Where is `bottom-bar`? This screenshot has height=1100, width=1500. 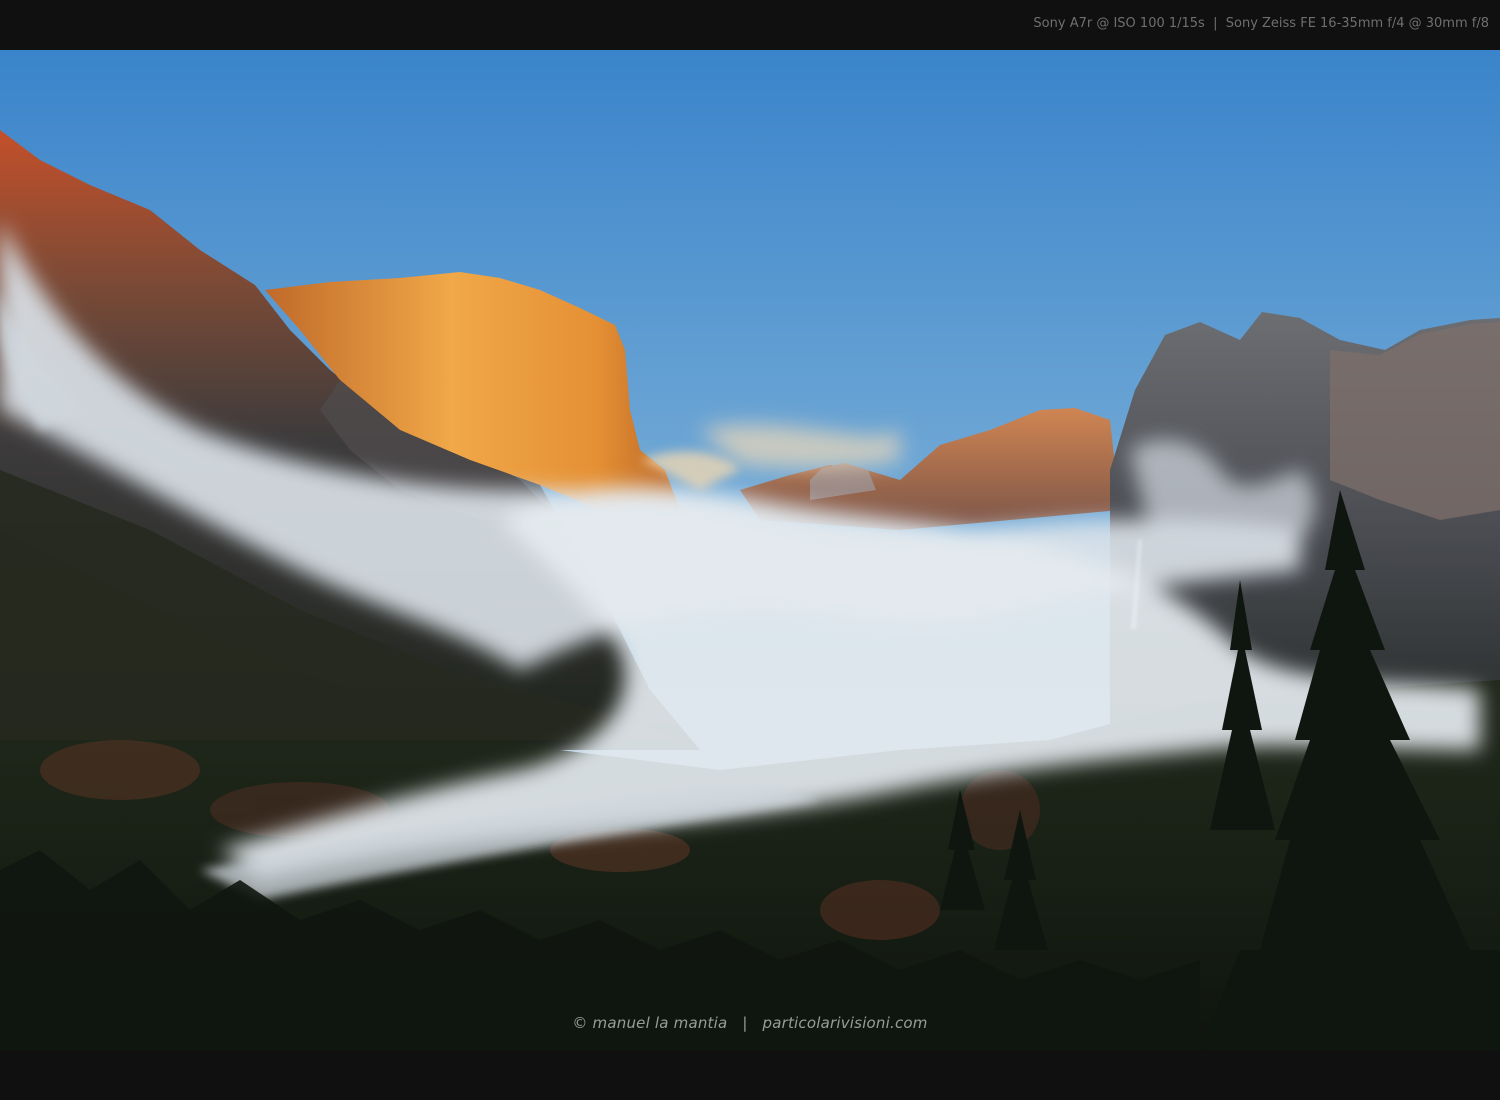 bottom-bar is located at coordinates (750, 1075).